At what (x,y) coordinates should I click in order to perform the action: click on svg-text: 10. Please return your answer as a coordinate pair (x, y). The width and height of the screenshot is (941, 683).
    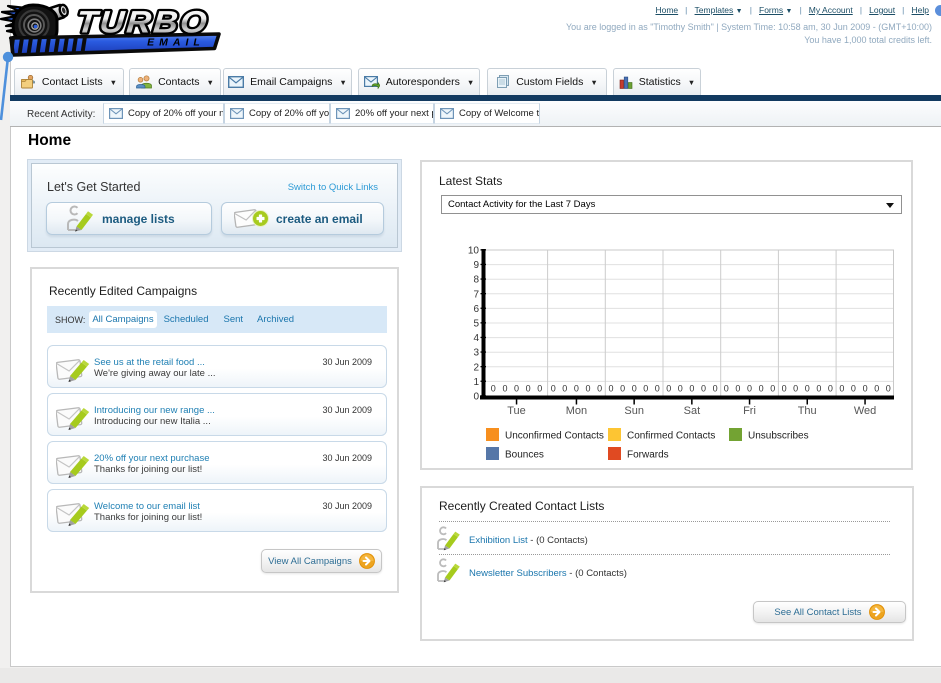
    Looking at the image, I should click on (474, 251).